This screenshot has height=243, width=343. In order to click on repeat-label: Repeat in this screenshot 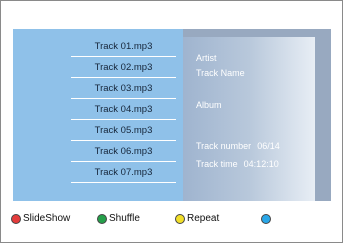, I will do `click(203, 218)`.